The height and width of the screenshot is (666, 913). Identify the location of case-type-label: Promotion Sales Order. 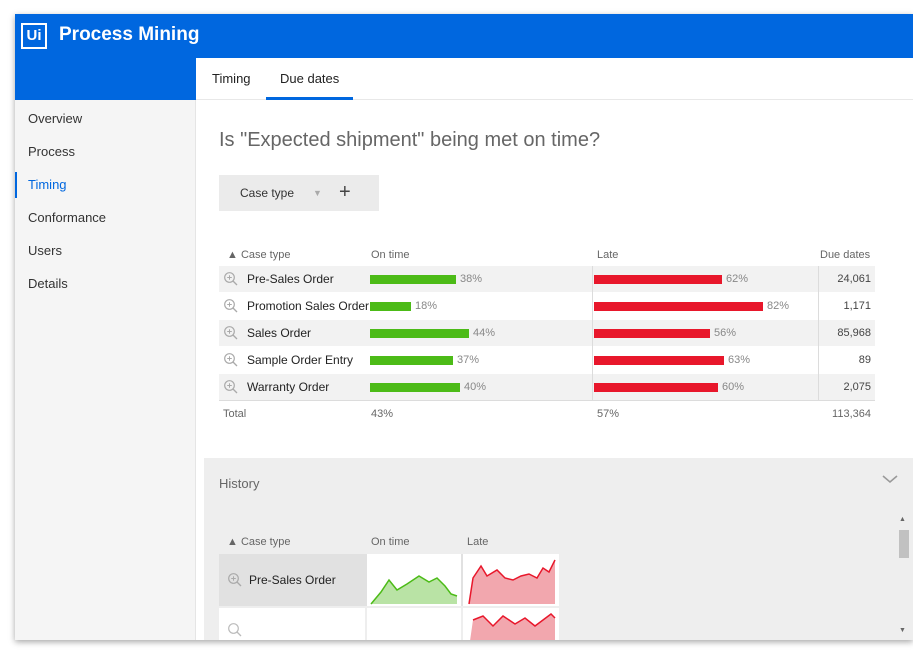
(308, 306).